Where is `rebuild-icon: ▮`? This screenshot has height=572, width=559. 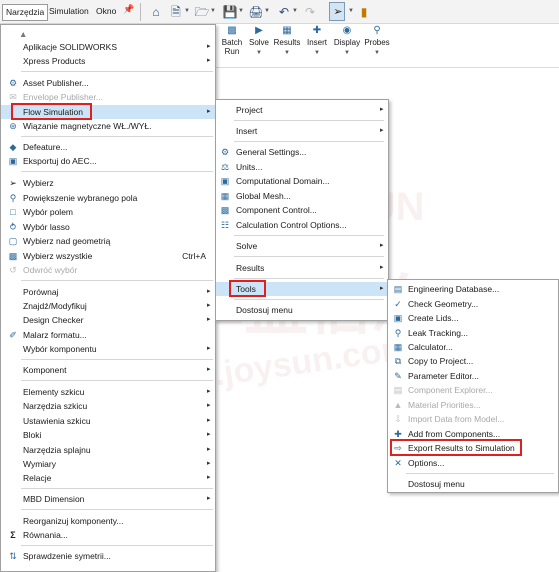
rebuild-icon: ▮ is located at coordinates (364, 12).